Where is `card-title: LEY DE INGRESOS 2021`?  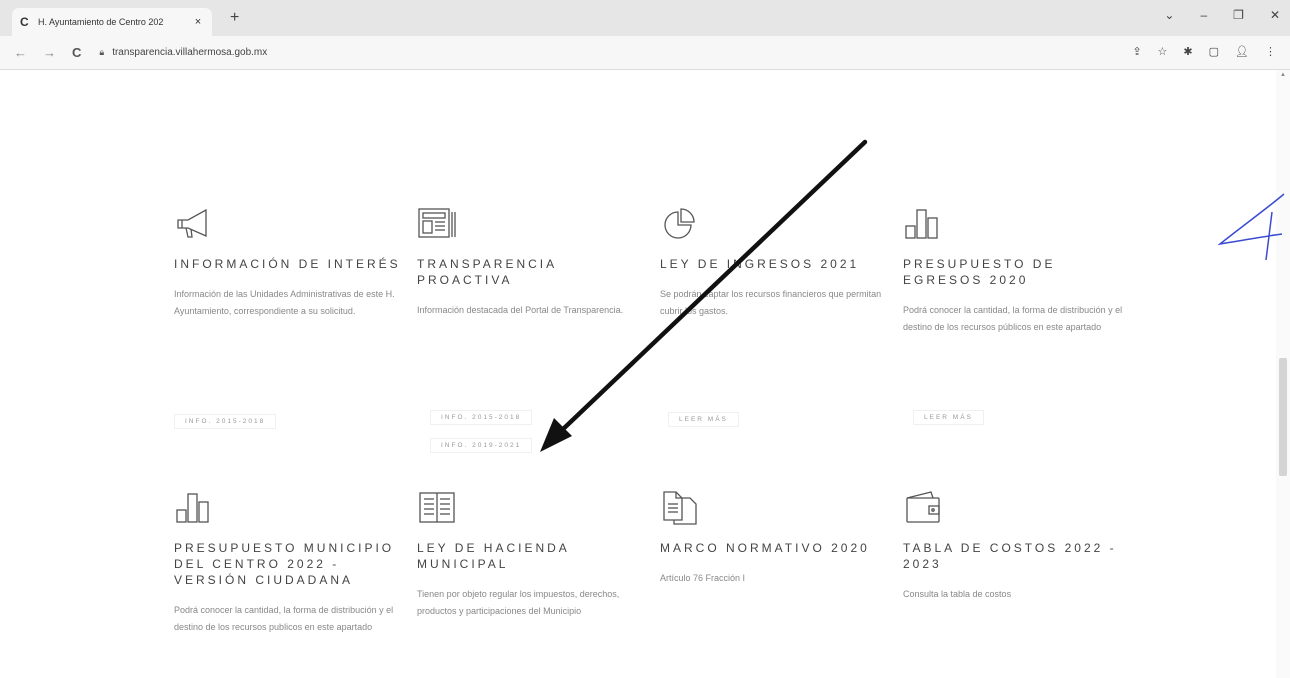
card-title: LEY DE INGRESOS 2021 is located at coordinates (760, 264).